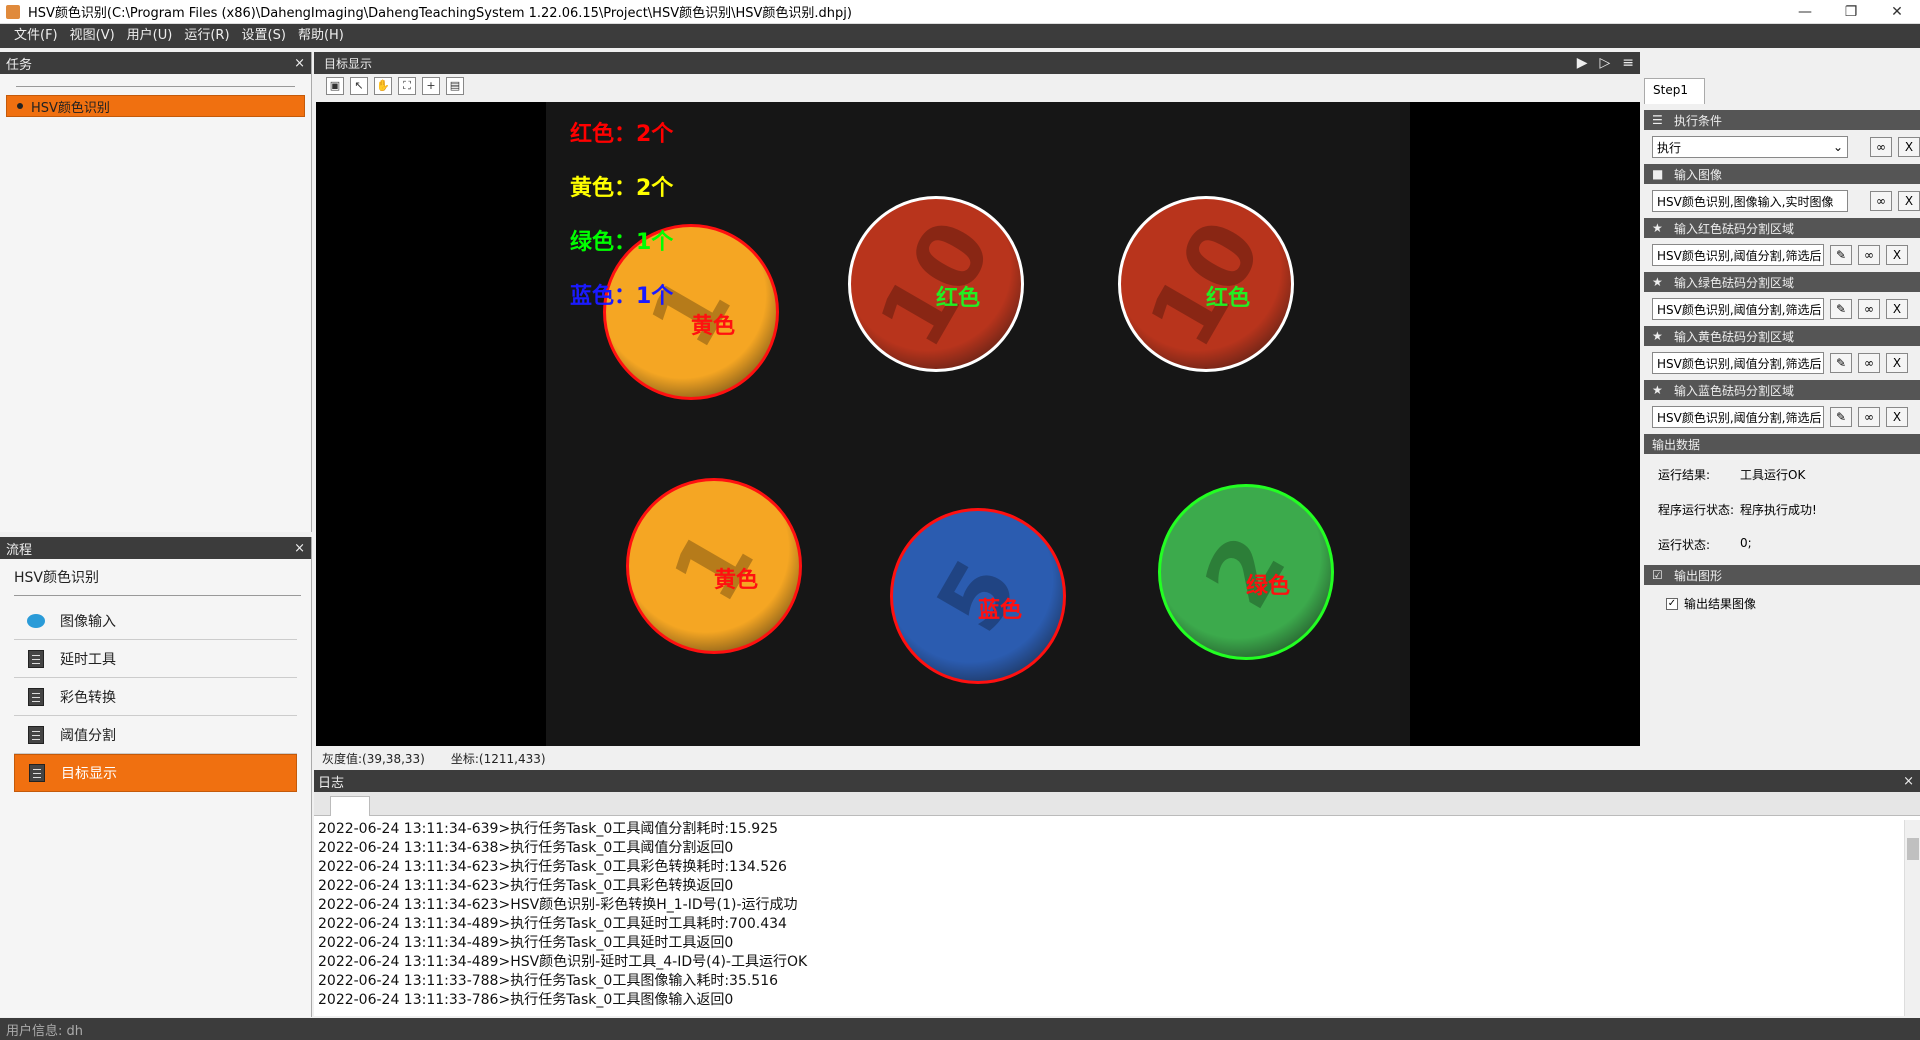 The height and width of the screenshot is (1040, 1920). I want to click on crosshair-tool-icon: +, so click(431, 86).